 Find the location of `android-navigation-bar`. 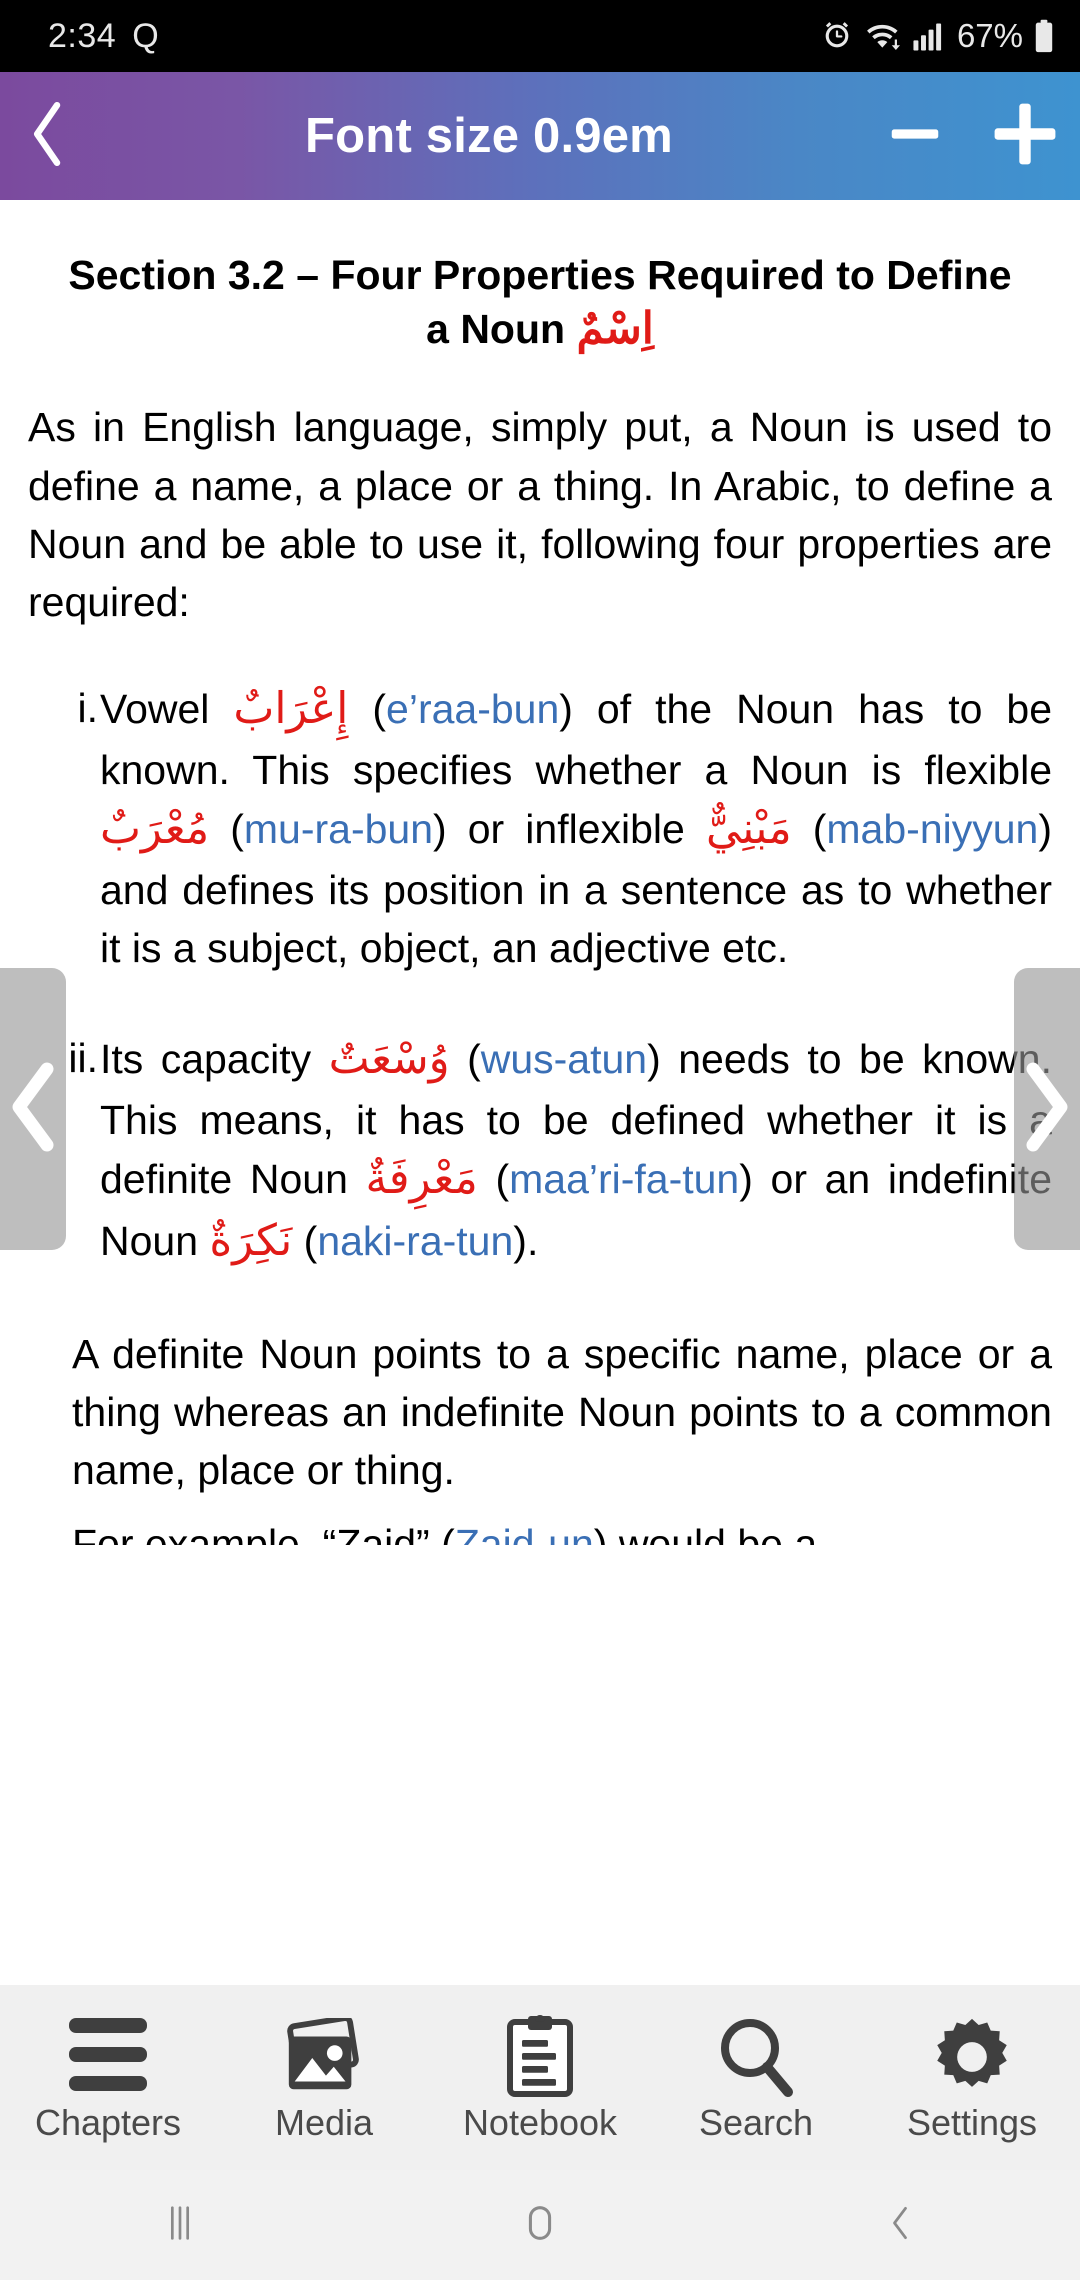

android-navigation-bar is located at coordinates (540, 2225).